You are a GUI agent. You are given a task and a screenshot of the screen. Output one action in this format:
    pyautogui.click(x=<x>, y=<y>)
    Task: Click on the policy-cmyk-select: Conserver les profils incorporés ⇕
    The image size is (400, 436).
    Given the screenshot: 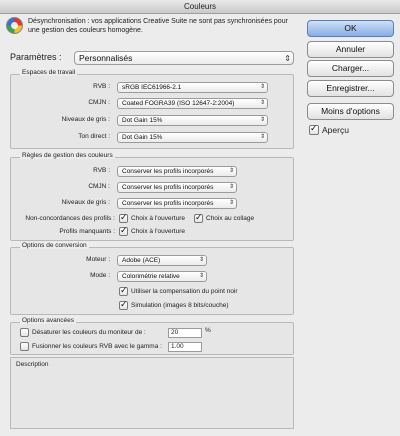 What is the action you would take?
    pyautogui.click(x=177, y=187)
    